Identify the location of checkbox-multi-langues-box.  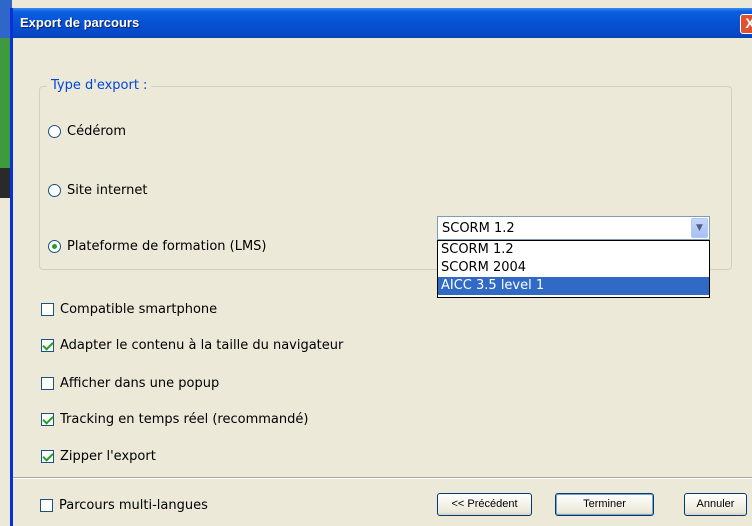
(46, 505).